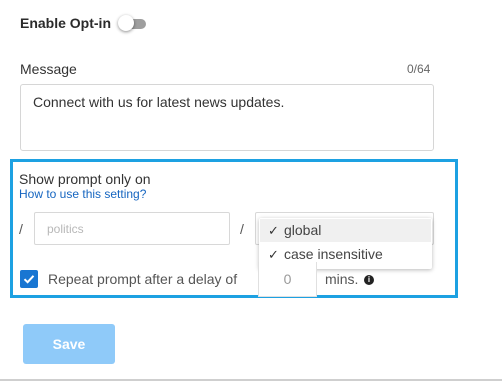 The image size is (502, 381). Describe the element at coordinates (342, 279) in the screenshot. I see `minutes-unit-label: mins.` at that location.